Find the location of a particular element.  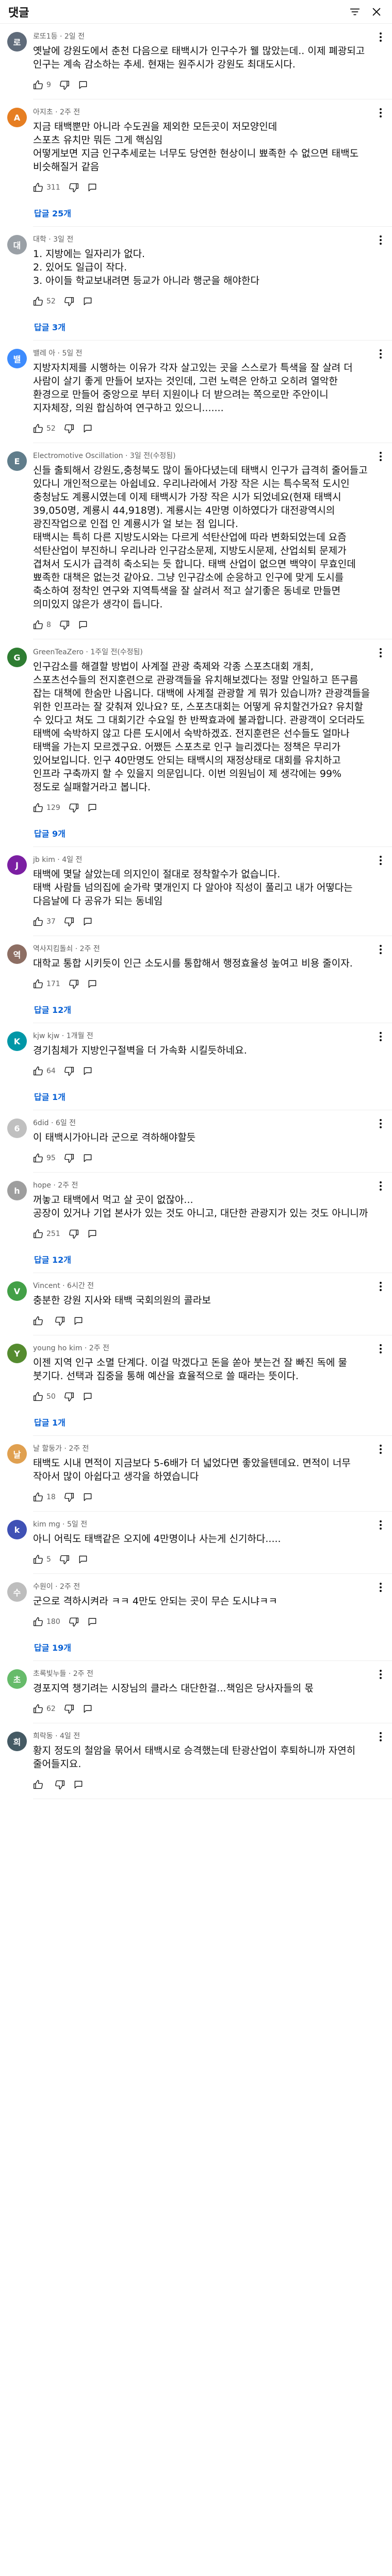

avatar: 대 is located at coordinates (17, 245).